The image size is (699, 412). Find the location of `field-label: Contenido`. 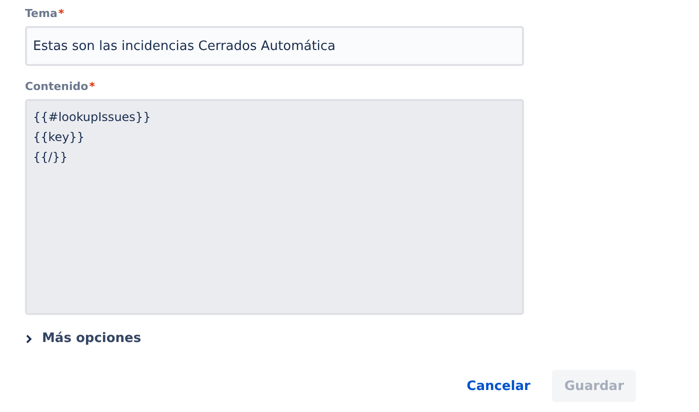

field-label: Contenido is located at coordinates (56, 86).